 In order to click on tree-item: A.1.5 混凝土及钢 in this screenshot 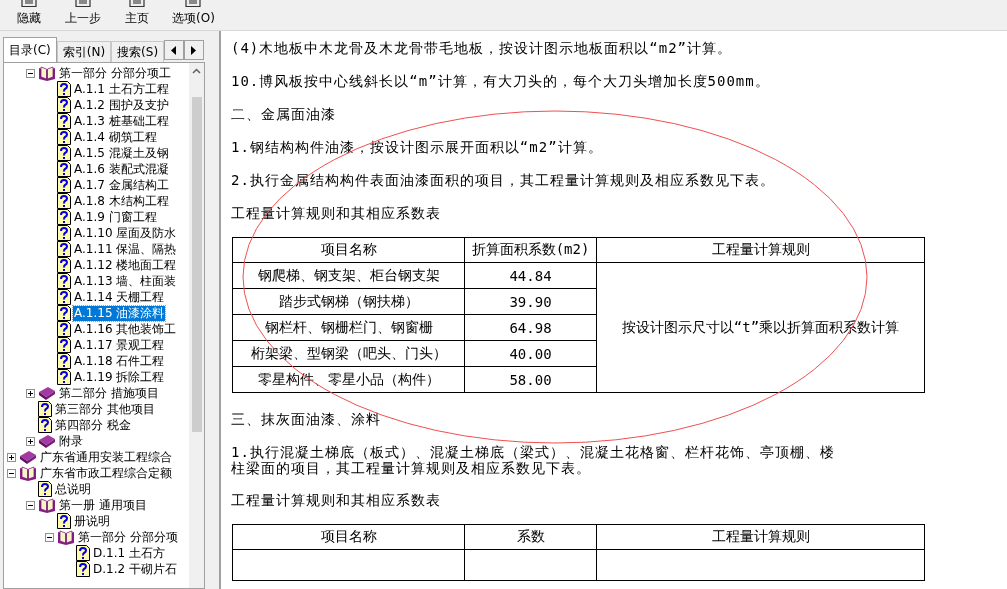, I will do `click(121, 153)`.